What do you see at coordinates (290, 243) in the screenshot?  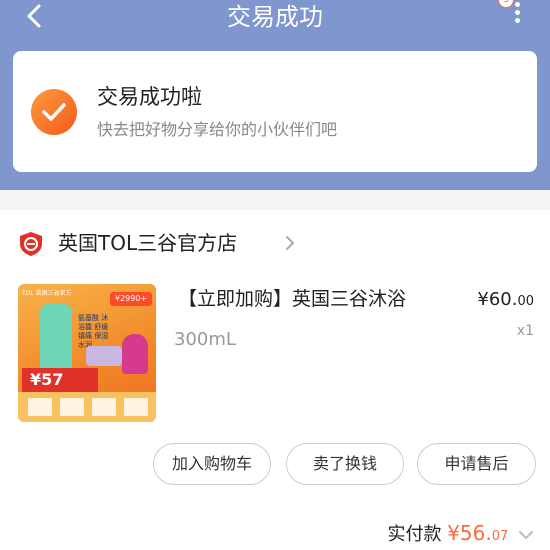 I see `chevron-right-icon` at bounding box center [290, 243].